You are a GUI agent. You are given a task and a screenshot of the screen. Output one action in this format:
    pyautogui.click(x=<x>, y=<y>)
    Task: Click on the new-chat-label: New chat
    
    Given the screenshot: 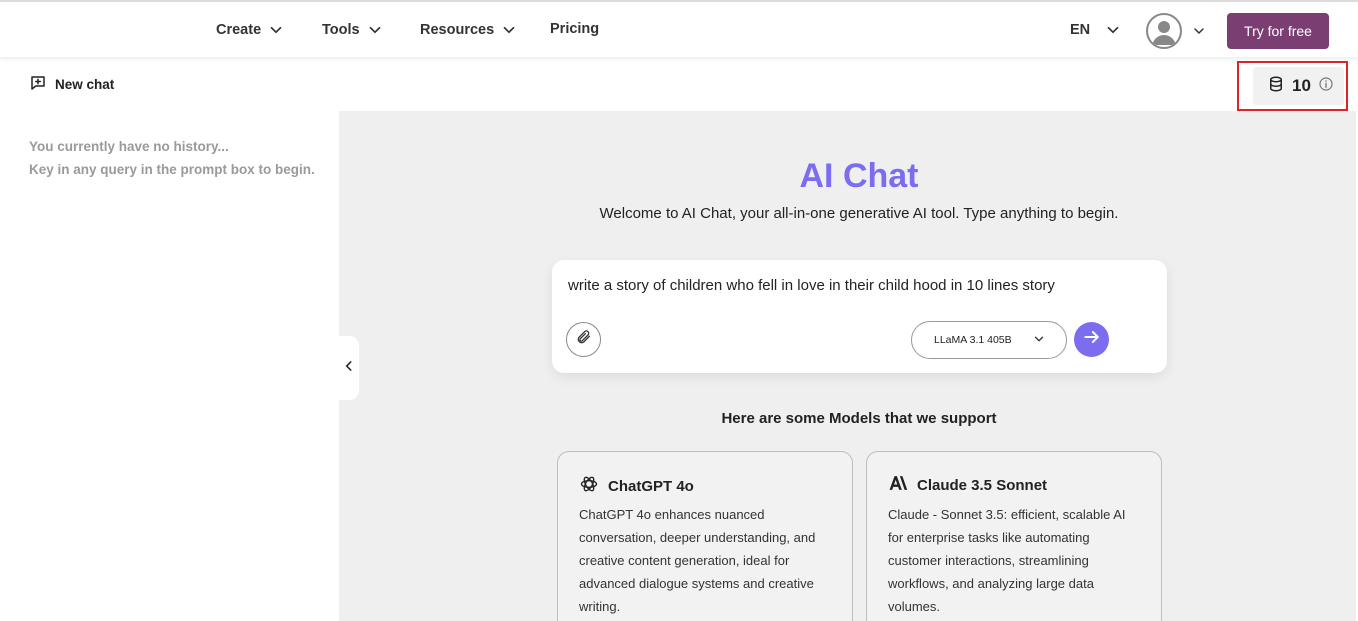 What is the action you would take?
    pyautogui.click(x=85, y=84)
    